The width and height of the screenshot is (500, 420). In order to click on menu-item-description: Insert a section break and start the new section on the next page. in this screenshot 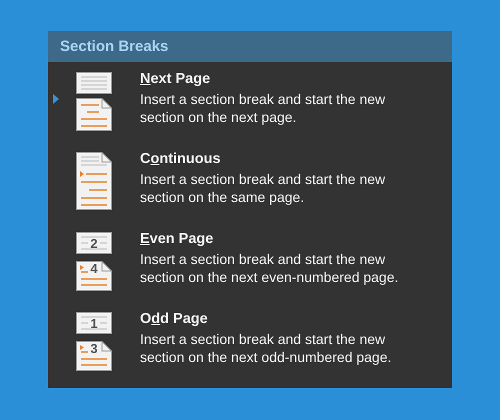, I will do `click(263, 108)`.